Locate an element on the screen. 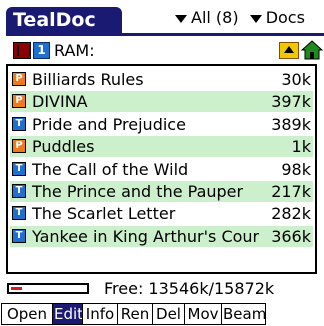 The height and width of the screenshot is (326, 324). memory-status: Free: 13546k/15872k is located at coordinates (162, 289).